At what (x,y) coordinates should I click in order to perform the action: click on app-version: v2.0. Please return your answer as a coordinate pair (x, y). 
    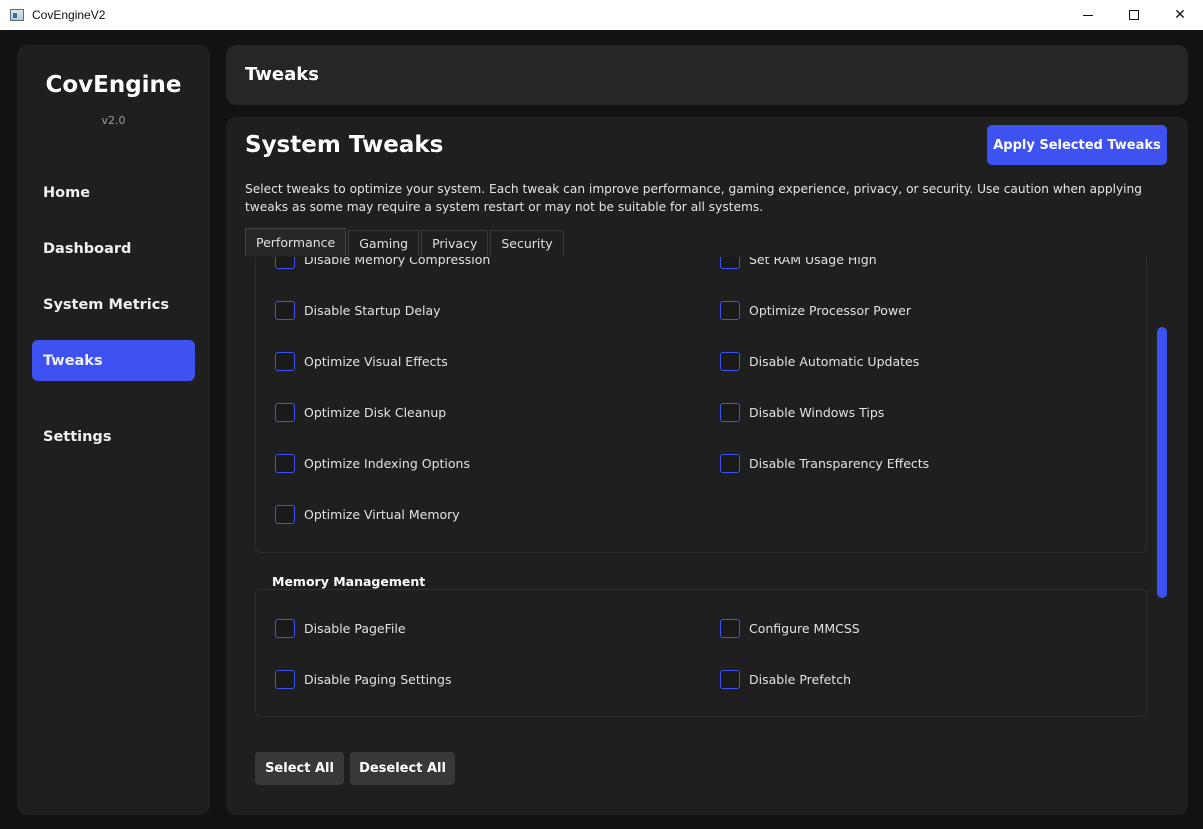
    Looking at the image, I should click on (113, 120).